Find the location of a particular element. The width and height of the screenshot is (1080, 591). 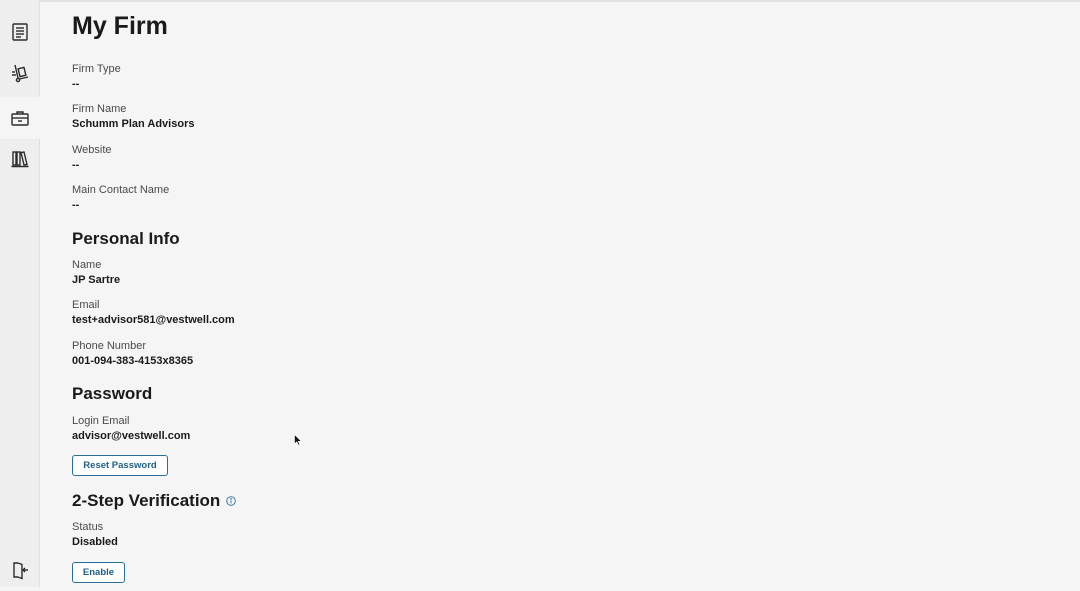

page-title: My Firm is located at coordinates (120, 26).